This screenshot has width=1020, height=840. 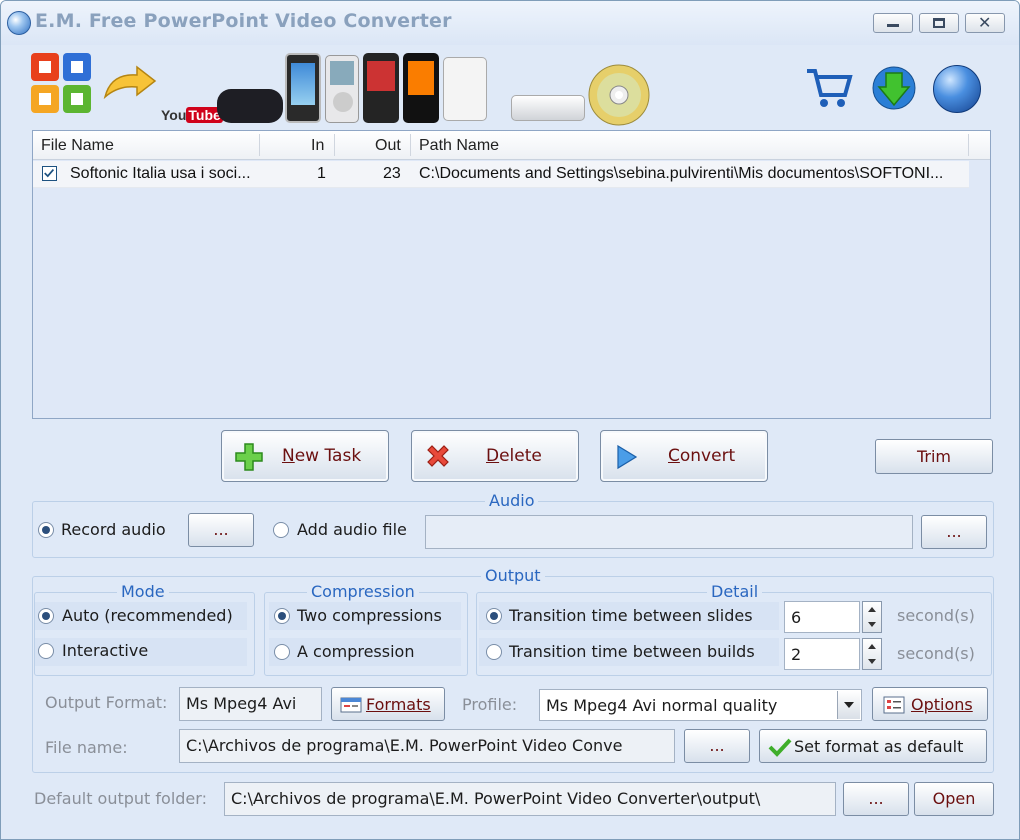 I want to click on output-format-label: Output Format:, so click(x=106, y=702).